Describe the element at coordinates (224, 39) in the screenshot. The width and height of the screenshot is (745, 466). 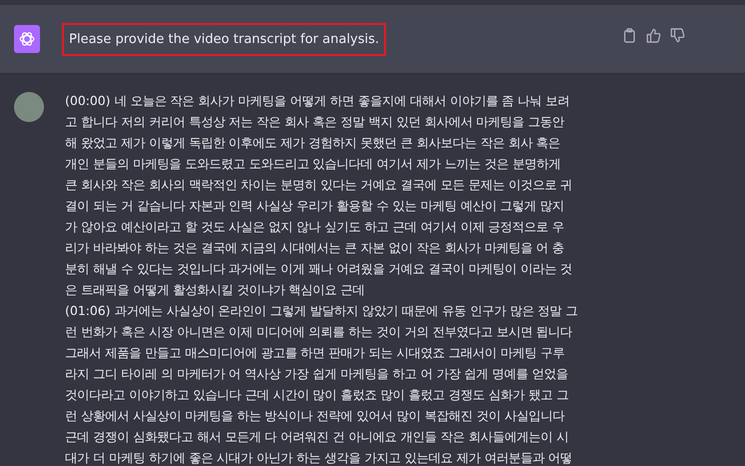
I see `assistant-message: Please provide the video transcript for analysis.` at that location.